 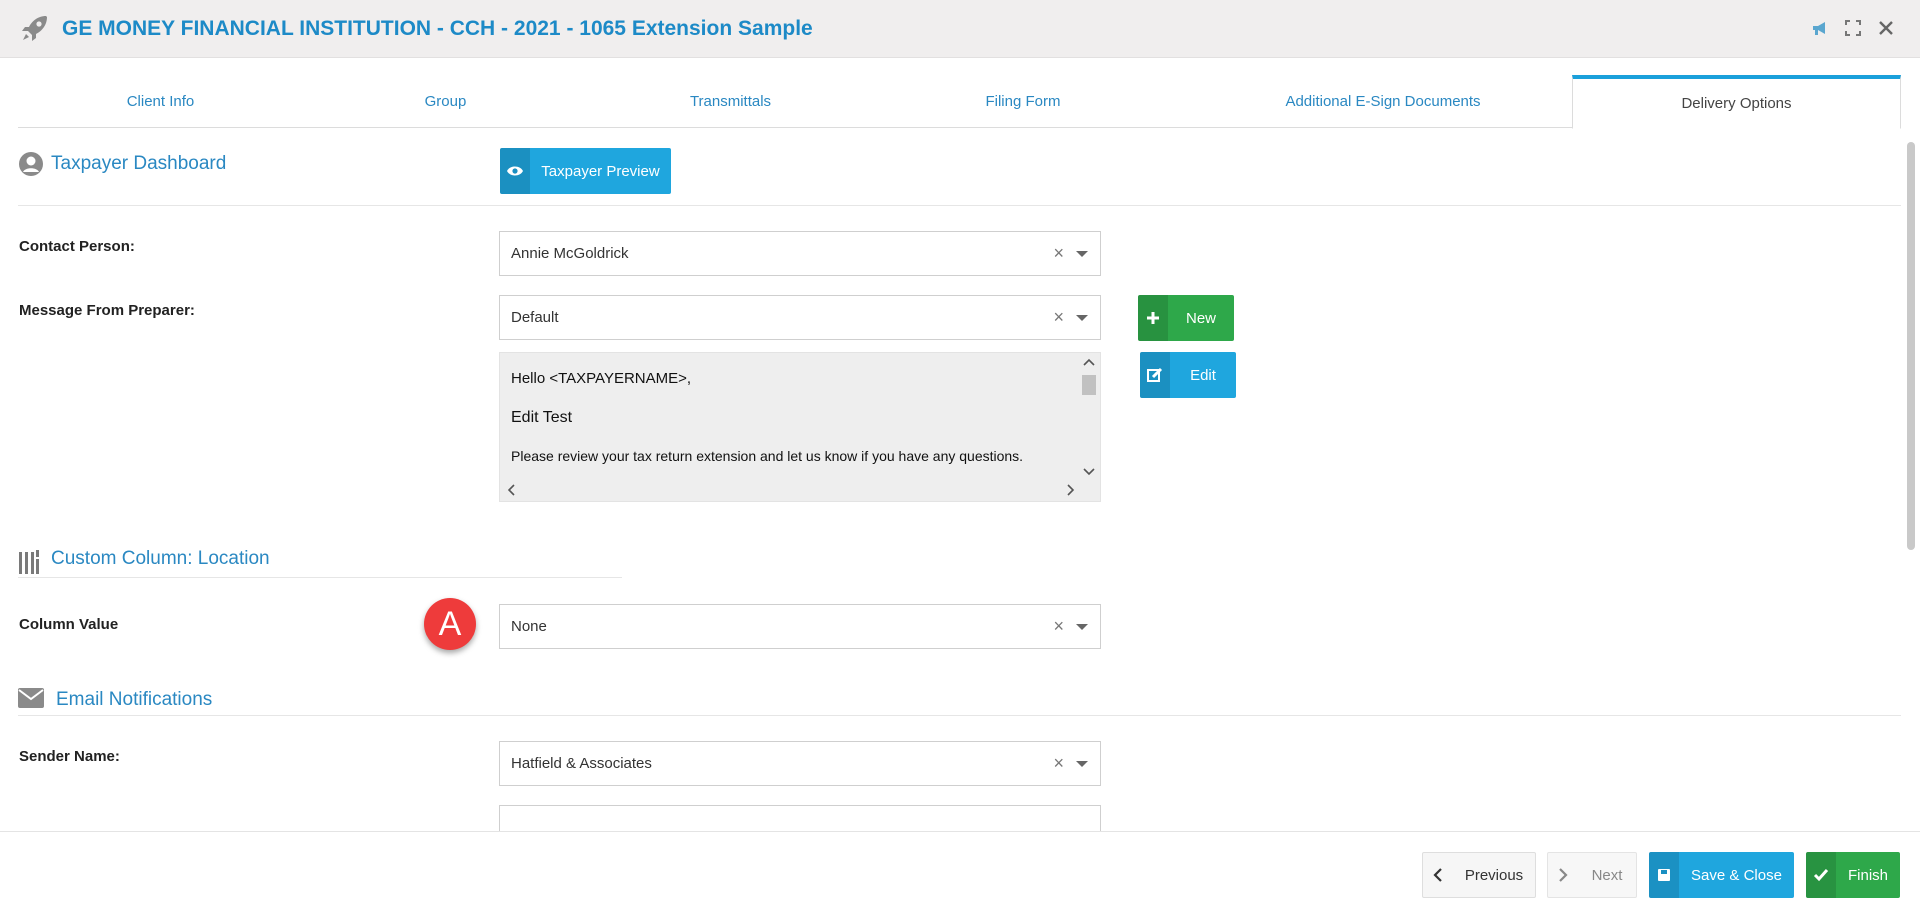 I want to click on annotation-badge: A, so click(x=450, y=624).